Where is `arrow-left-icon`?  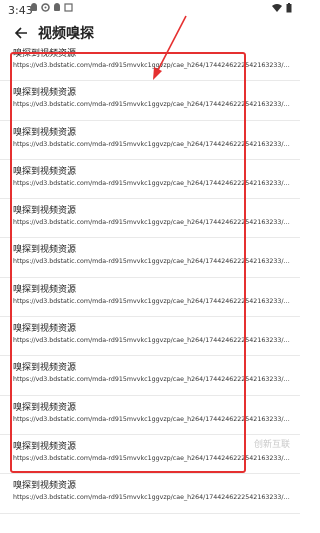 arrow-left-icon is located at coordinates (20, 33).